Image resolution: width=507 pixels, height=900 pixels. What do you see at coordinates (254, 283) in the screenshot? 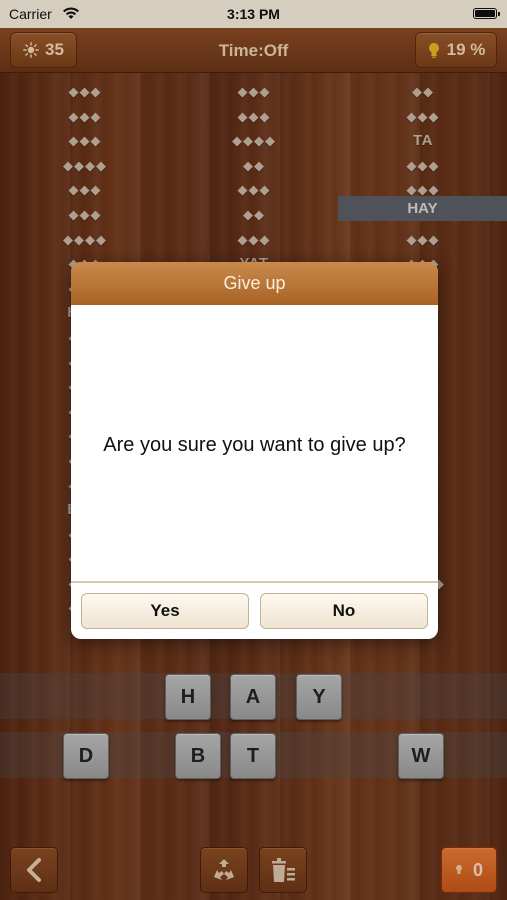
I see `dialog-title: Give up` at bounding box center [254, 283].